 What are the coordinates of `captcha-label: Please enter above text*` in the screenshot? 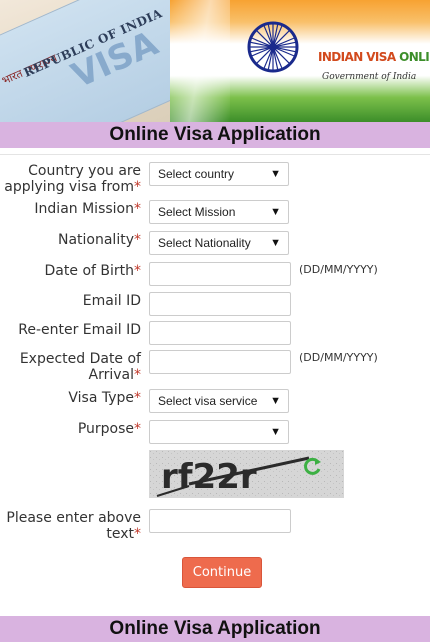 It's located at (73, 526).